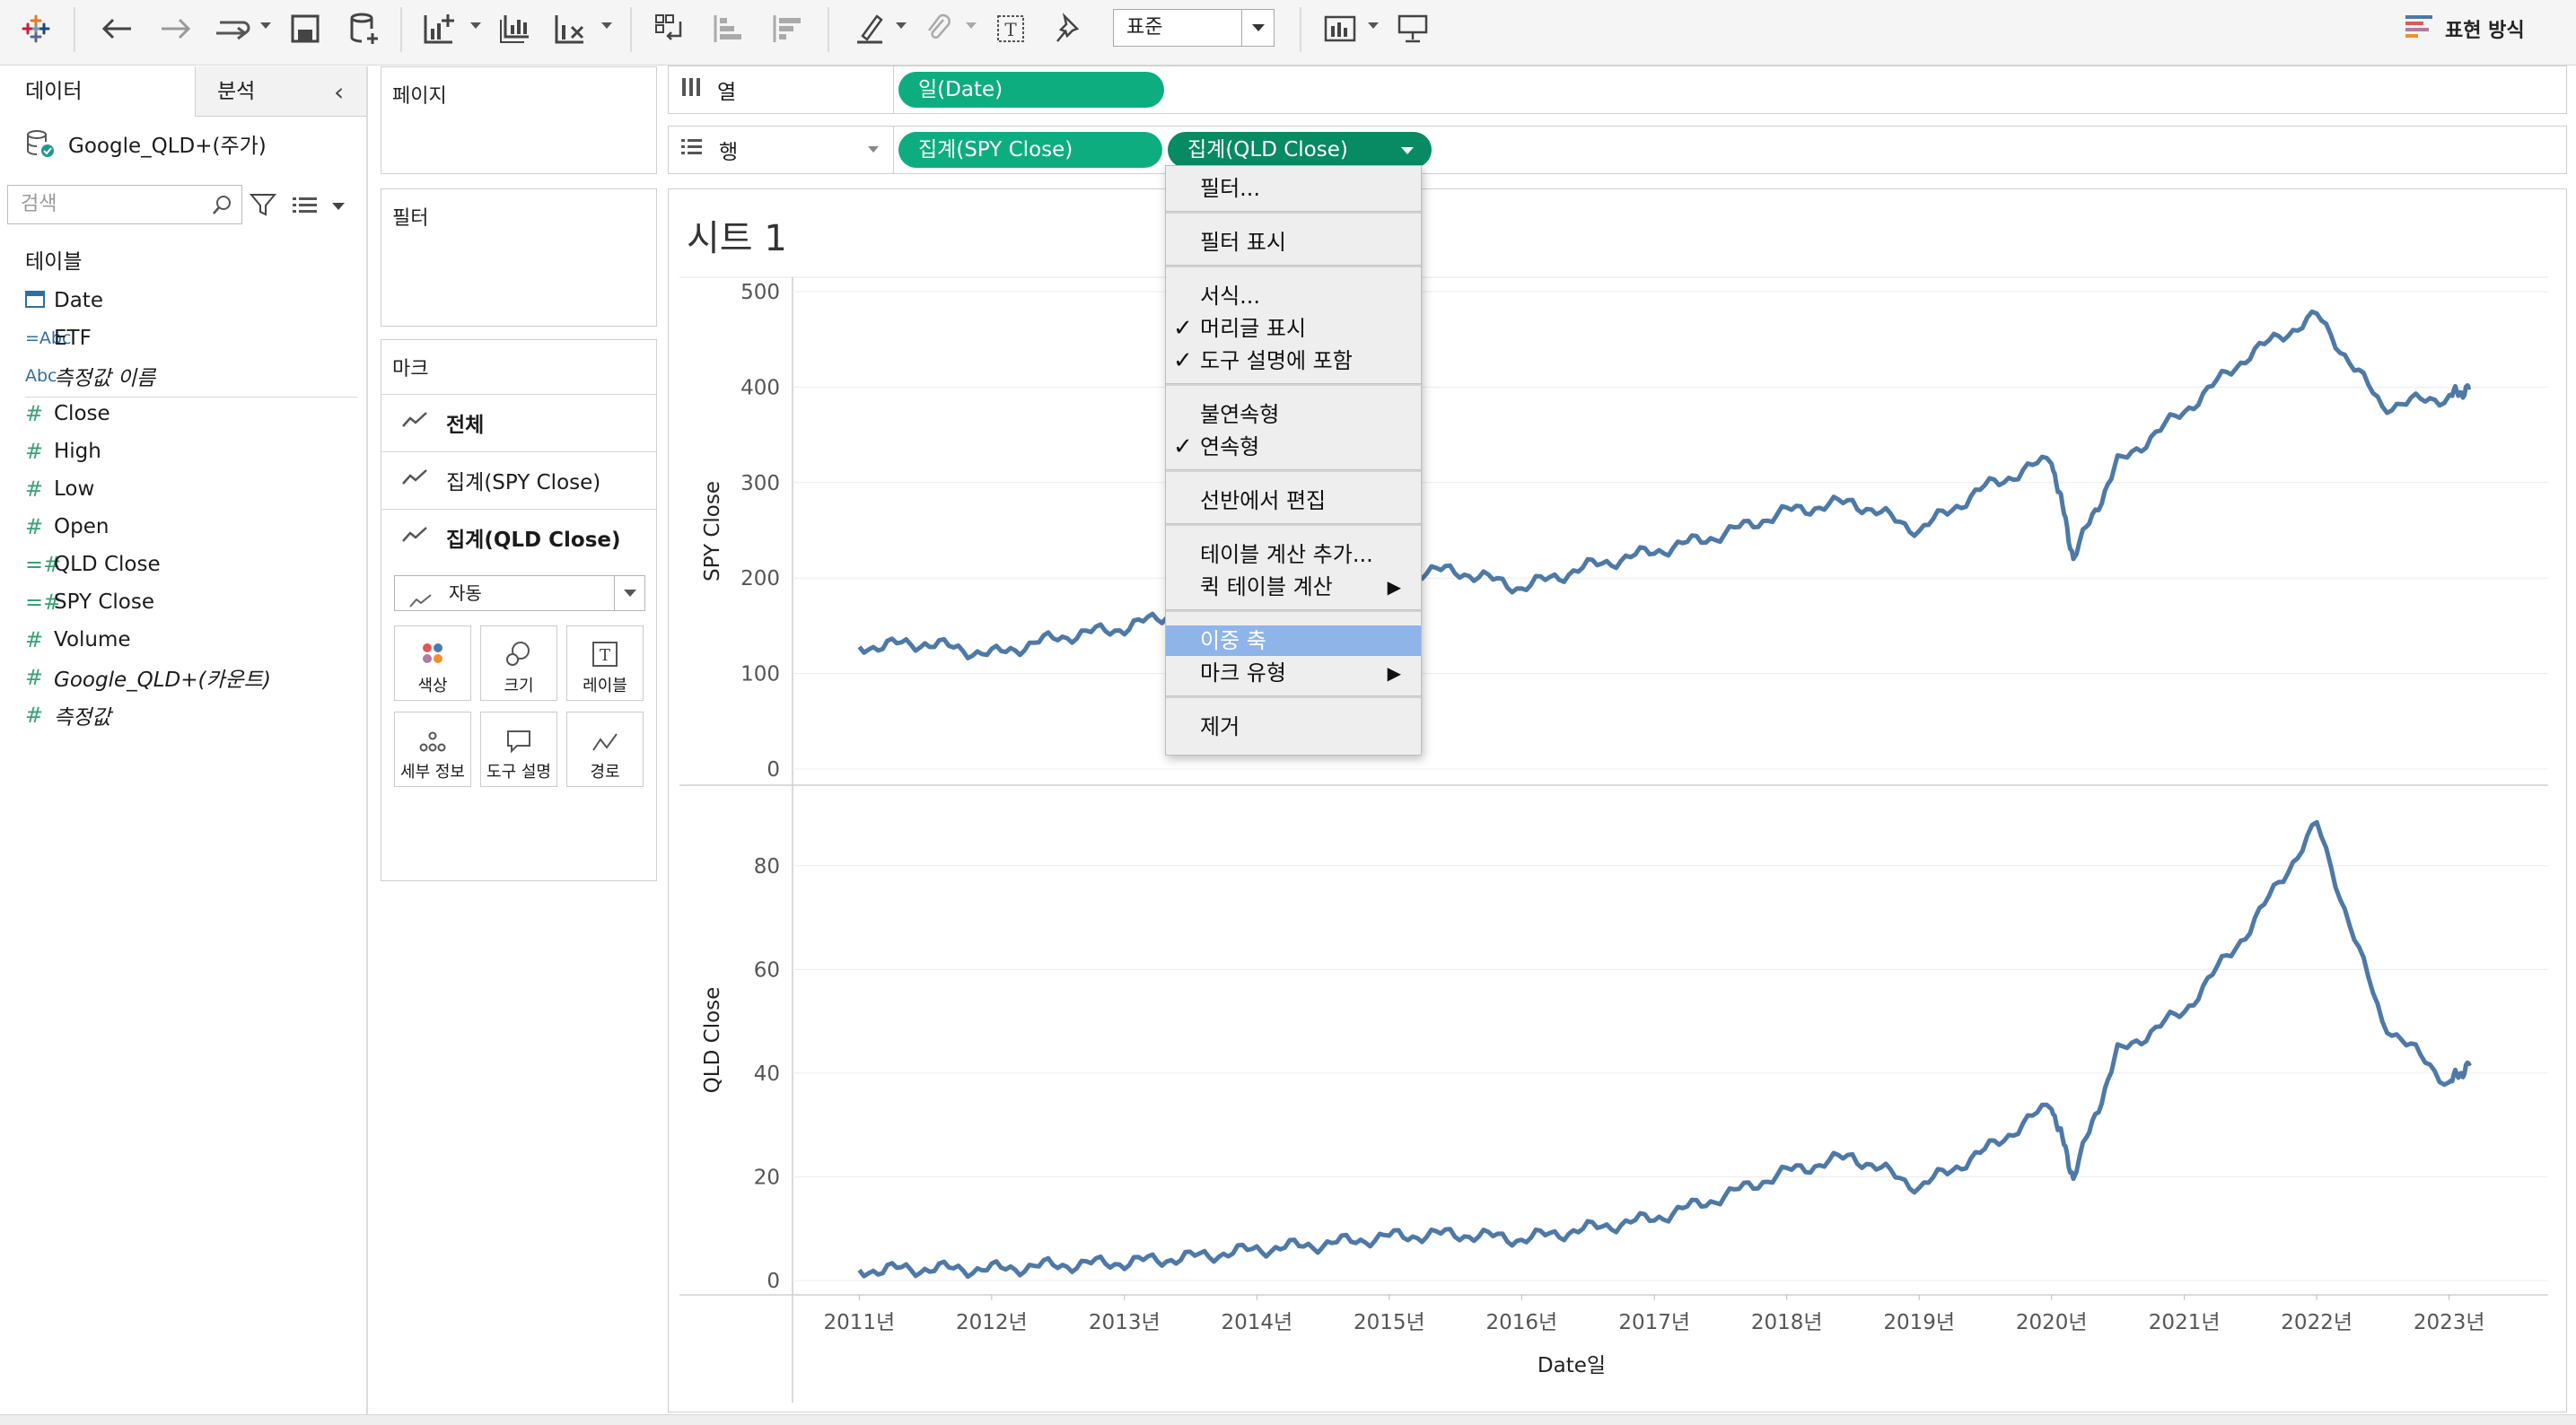  I want to click on search-icon, so click(221, 212).